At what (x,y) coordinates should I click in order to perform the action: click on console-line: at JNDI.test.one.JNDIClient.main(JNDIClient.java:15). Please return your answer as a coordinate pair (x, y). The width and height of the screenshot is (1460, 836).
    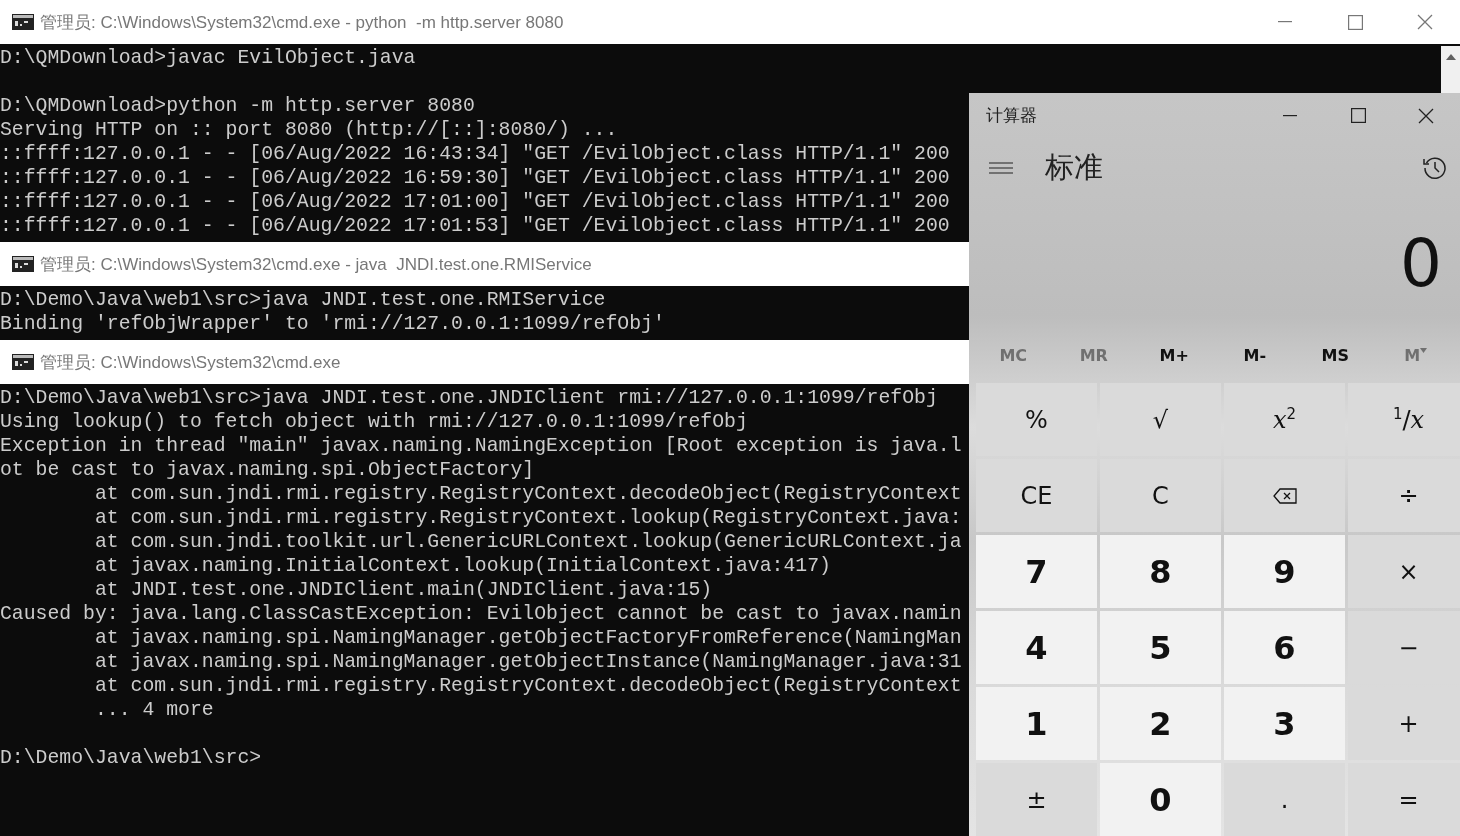
    Looking at the image, I should click on (403, 590).